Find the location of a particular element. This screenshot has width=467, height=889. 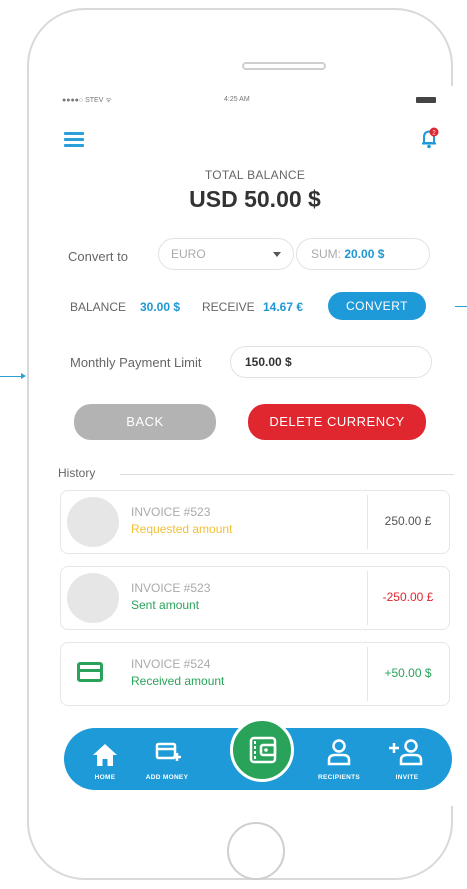

delete-currency-button: DELETE CURRENCY is located at coordinates (337, 422).